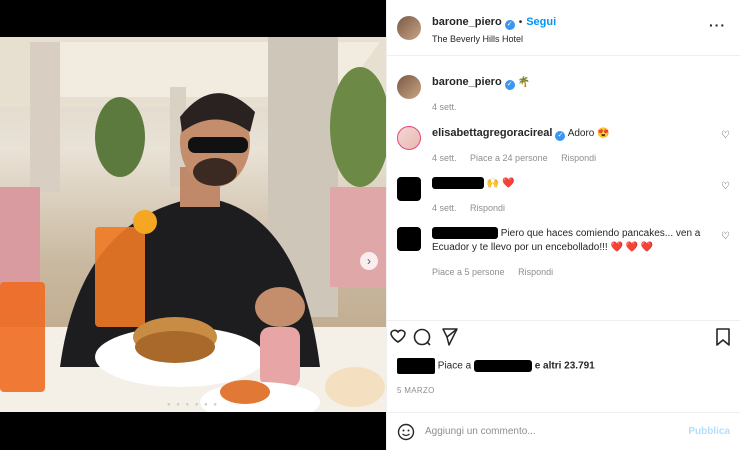  What do you see at coordinates (709, 431) in the screenshot?
I see `publish-button: Pubblica` at bounding box center [709, 431].